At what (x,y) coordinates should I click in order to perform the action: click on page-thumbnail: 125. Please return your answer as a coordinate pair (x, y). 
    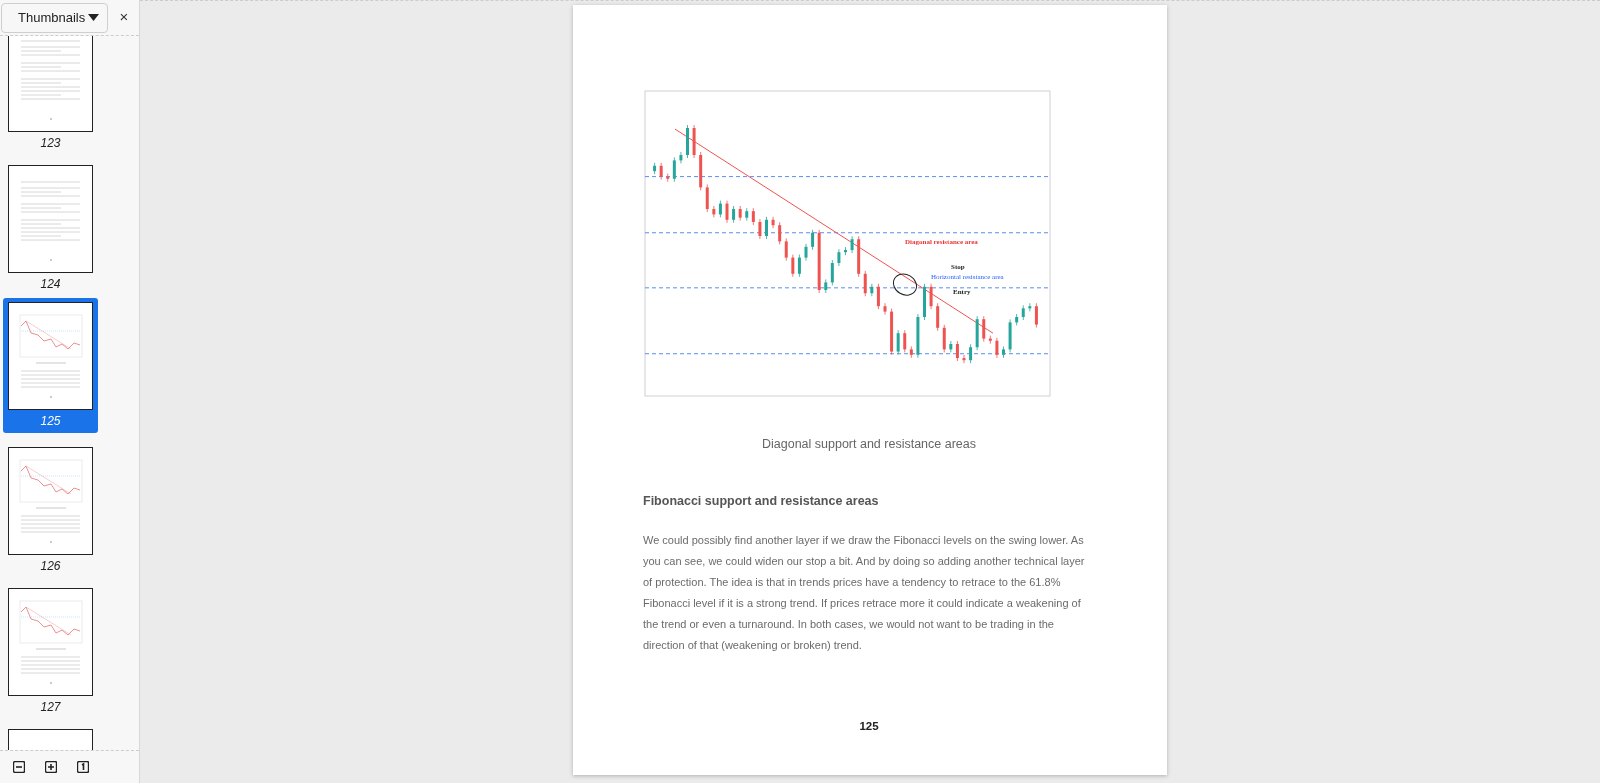
    Looking at the image, I should click on (50, 365).